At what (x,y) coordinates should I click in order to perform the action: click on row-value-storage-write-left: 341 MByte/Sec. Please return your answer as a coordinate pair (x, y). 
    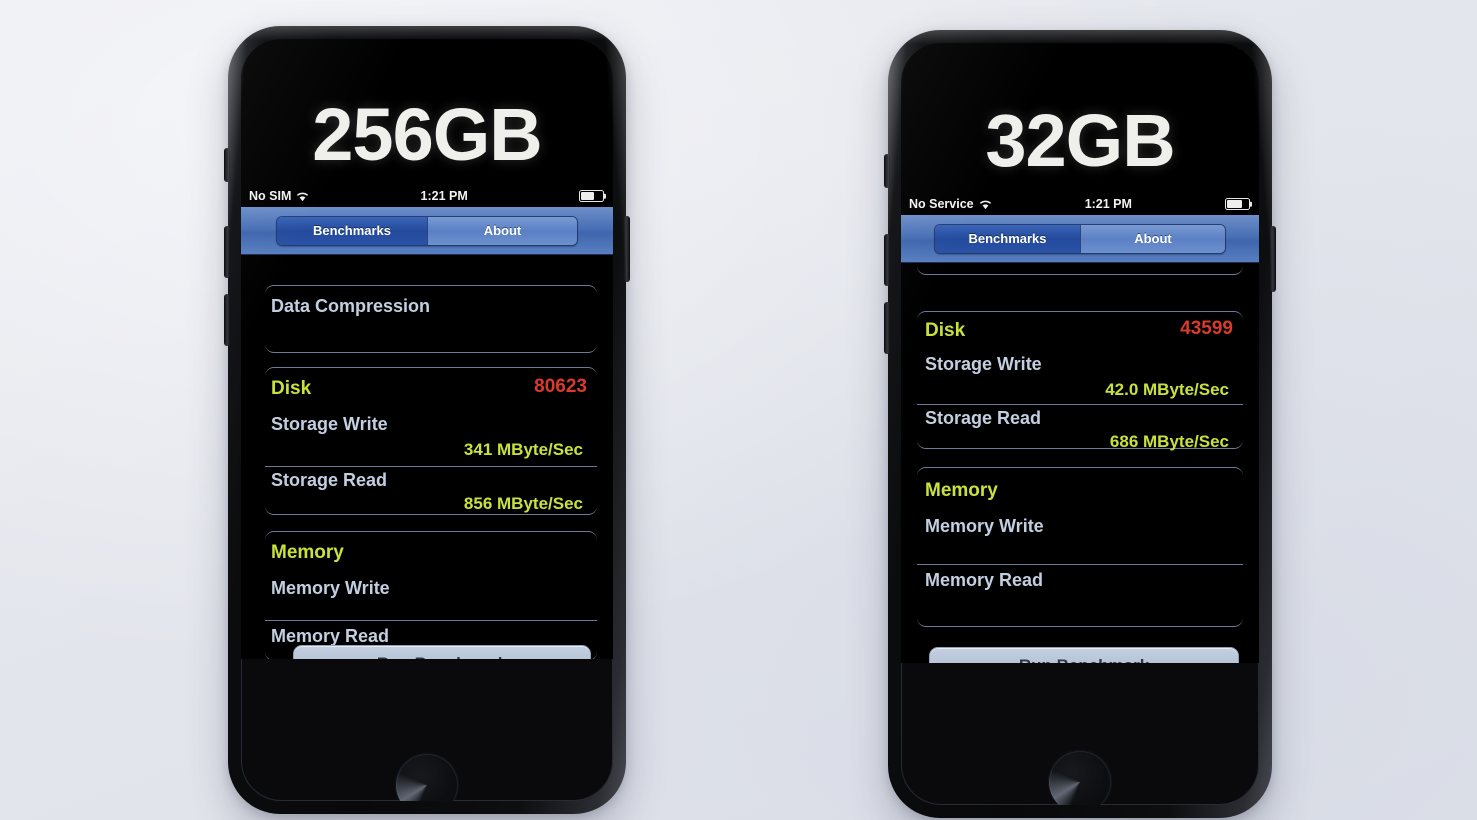
    Looking at the image, I should click on (523, 449).